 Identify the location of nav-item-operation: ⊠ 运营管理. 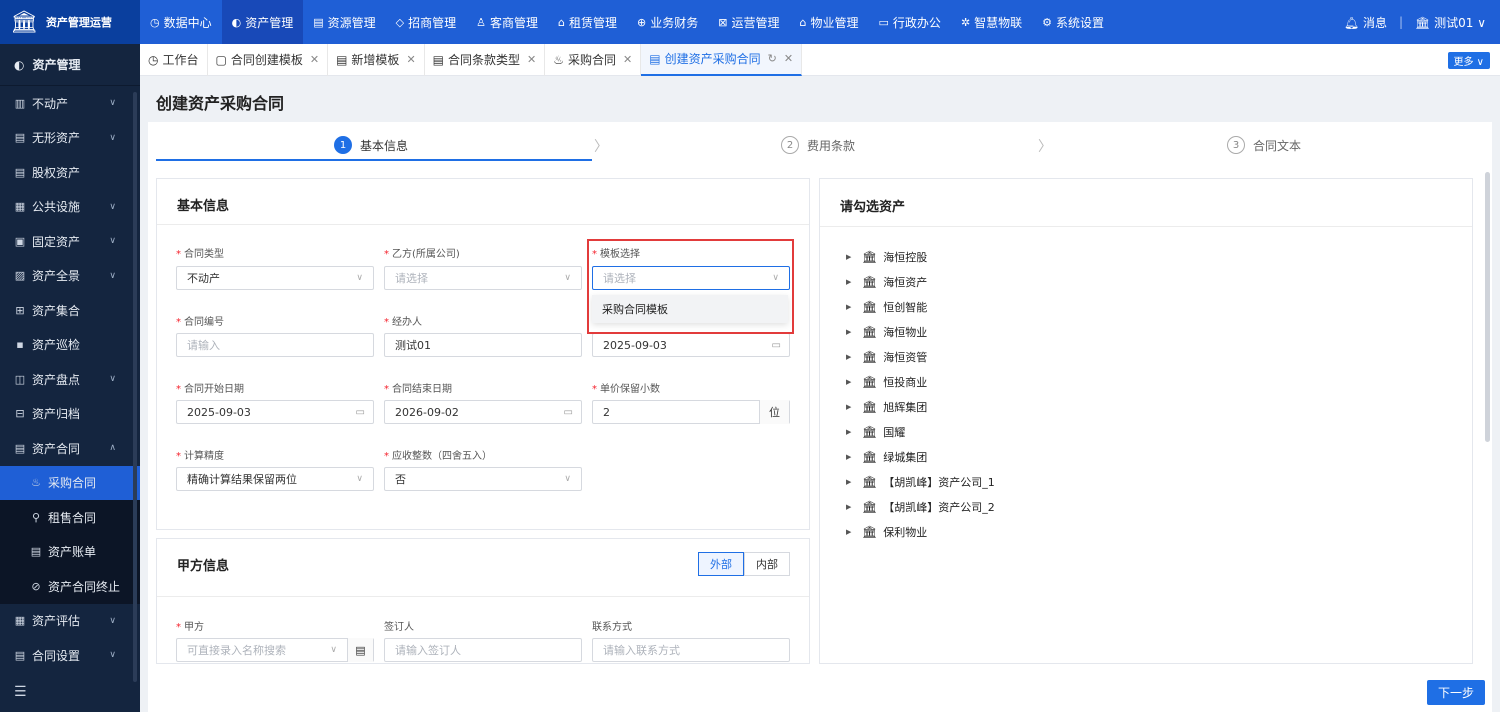
(748, 22).